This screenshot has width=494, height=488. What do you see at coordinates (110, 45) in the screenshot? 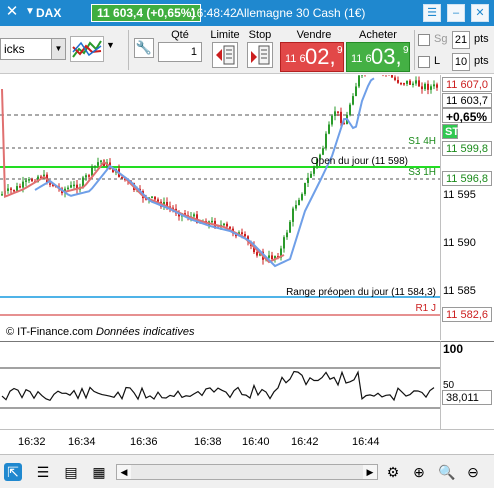
I see `chart-type-dropdown-icon: ▼` at bounding box center [110, 45].